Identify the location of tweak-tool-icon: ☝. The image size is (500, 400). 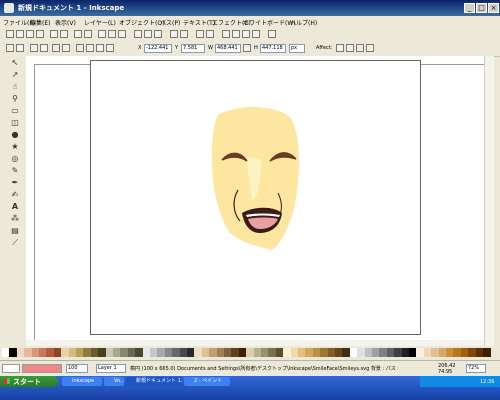
(15, 87).